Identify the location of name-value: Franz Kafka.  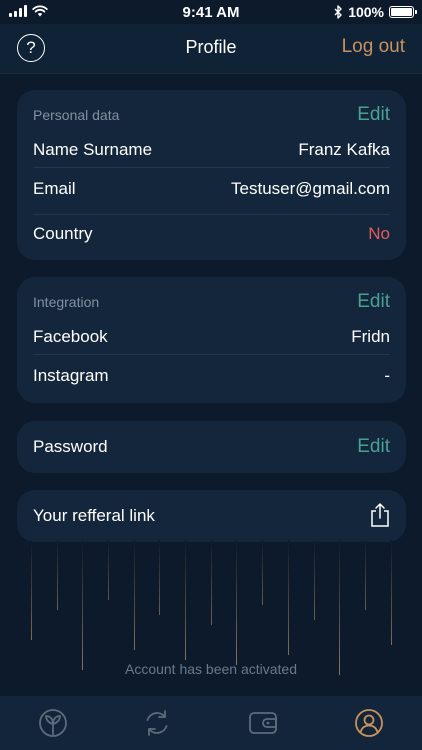
(344, 149).